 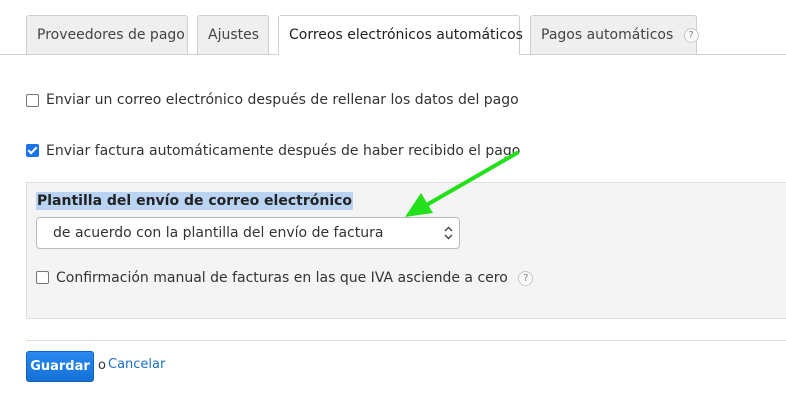 I want to click on save-button: Guardar, so click(x=60, y=366).